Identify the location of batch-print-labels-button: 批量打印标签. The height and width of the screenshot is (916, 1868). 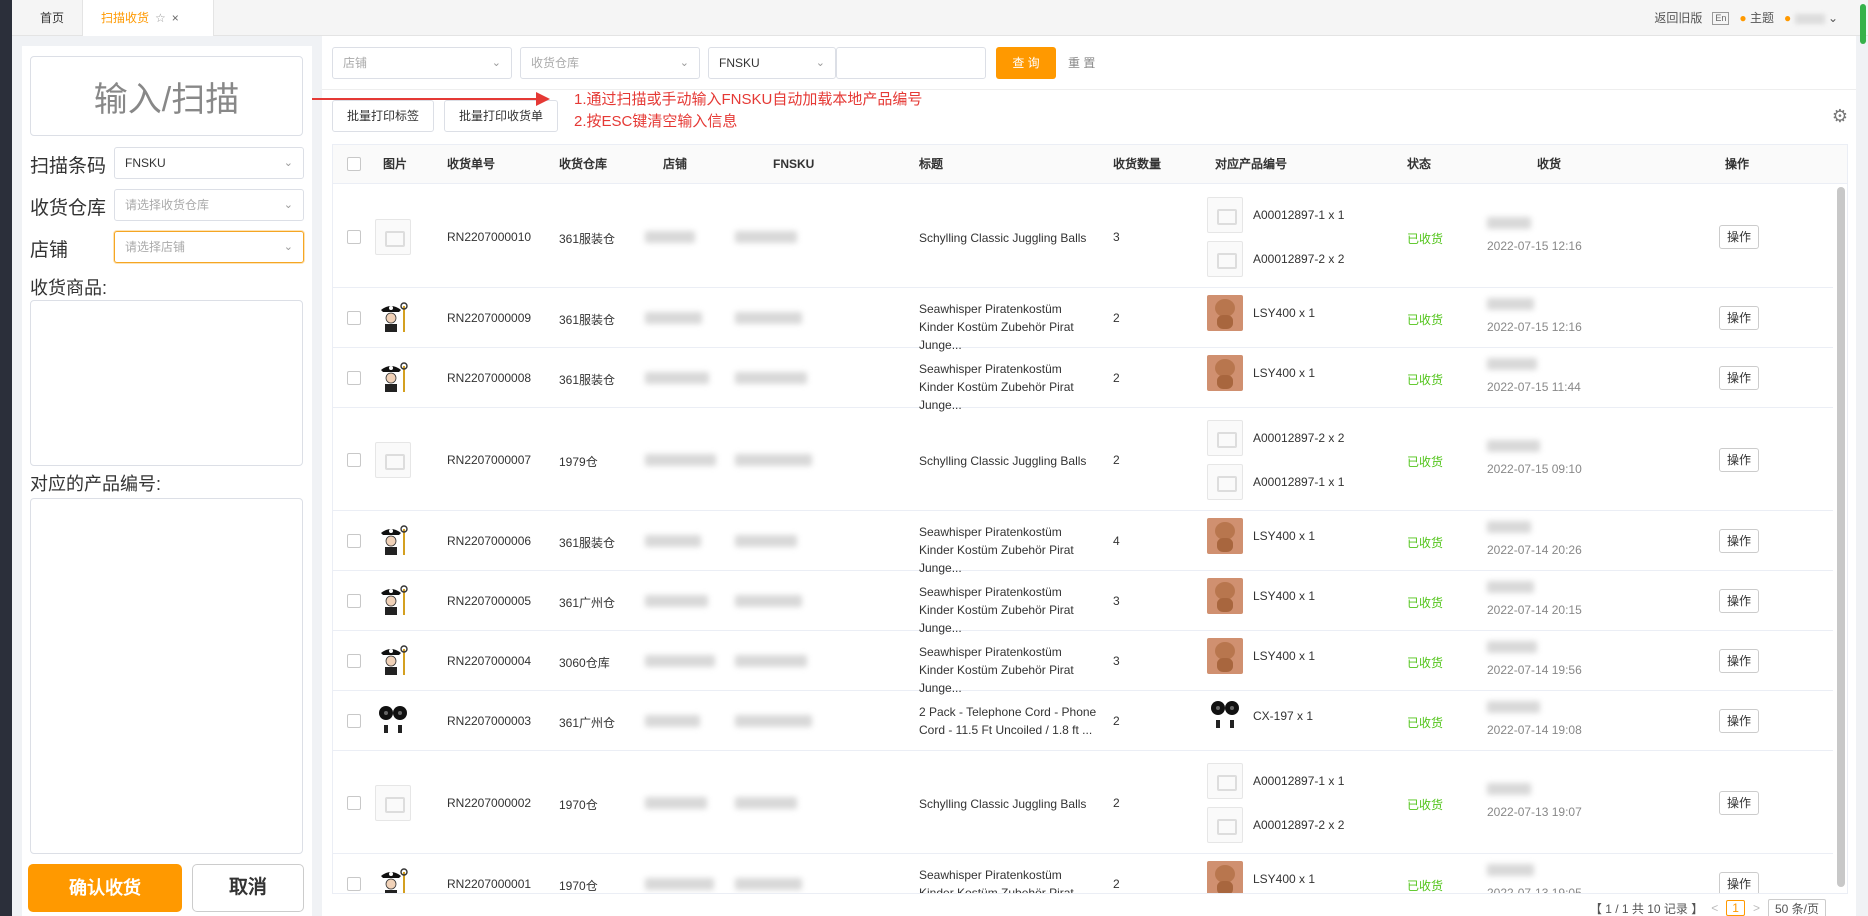
(383, 116).